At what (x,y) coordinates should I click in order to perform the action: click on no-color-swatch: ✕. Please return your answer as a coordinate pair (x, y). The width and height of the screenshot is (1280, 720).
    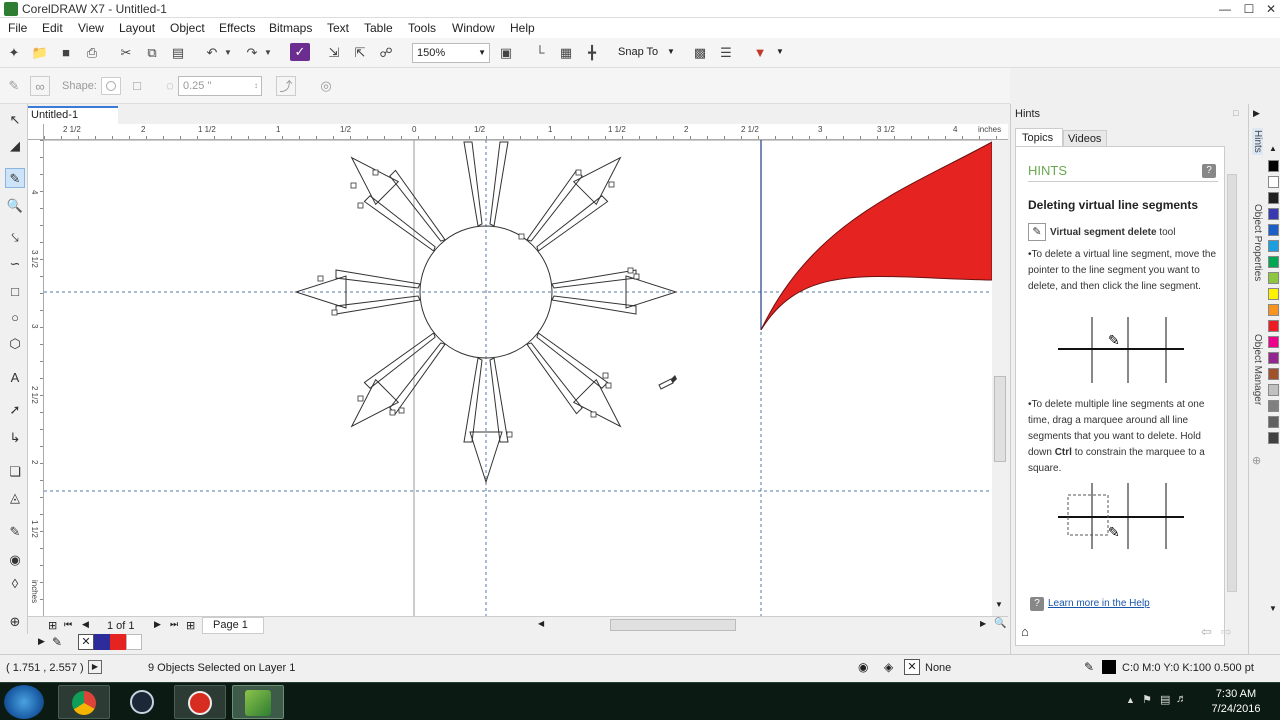
    Looking at the image, I should click on (86, 642).